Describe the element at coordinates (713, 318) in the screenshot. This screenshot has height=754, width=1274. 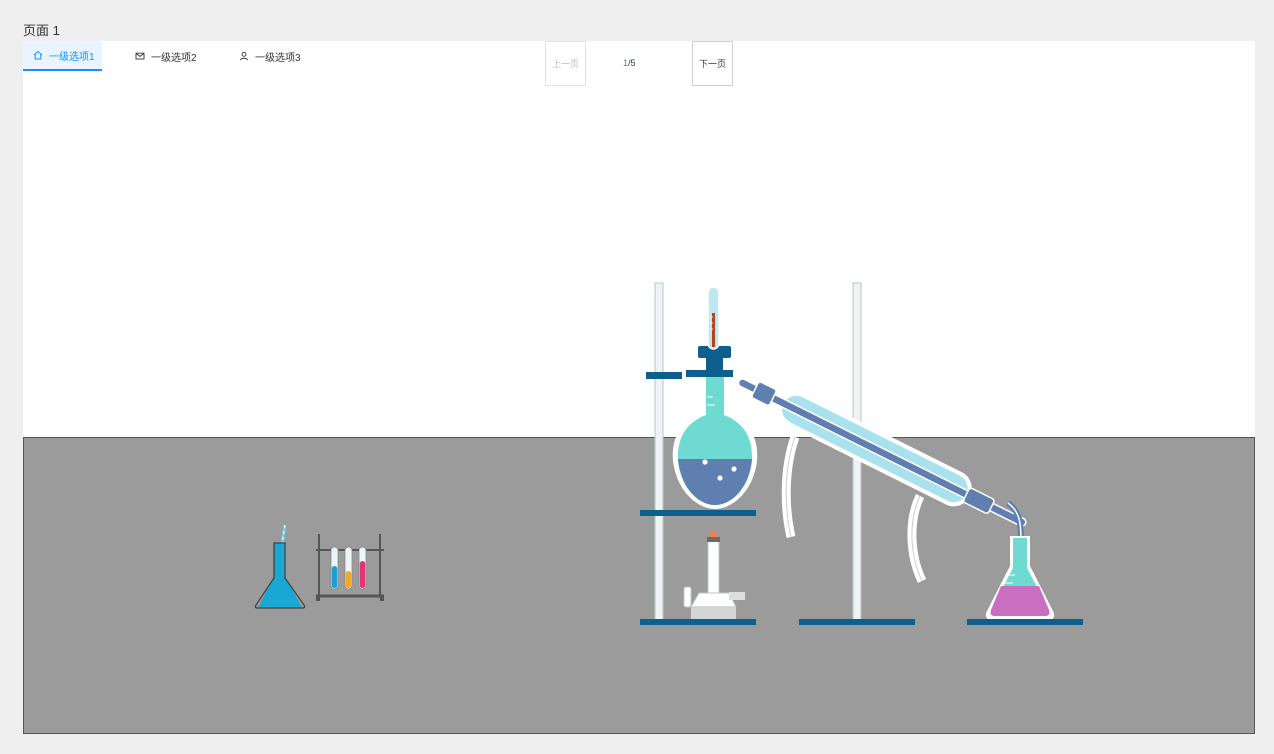
I see `thermometer` at that location.